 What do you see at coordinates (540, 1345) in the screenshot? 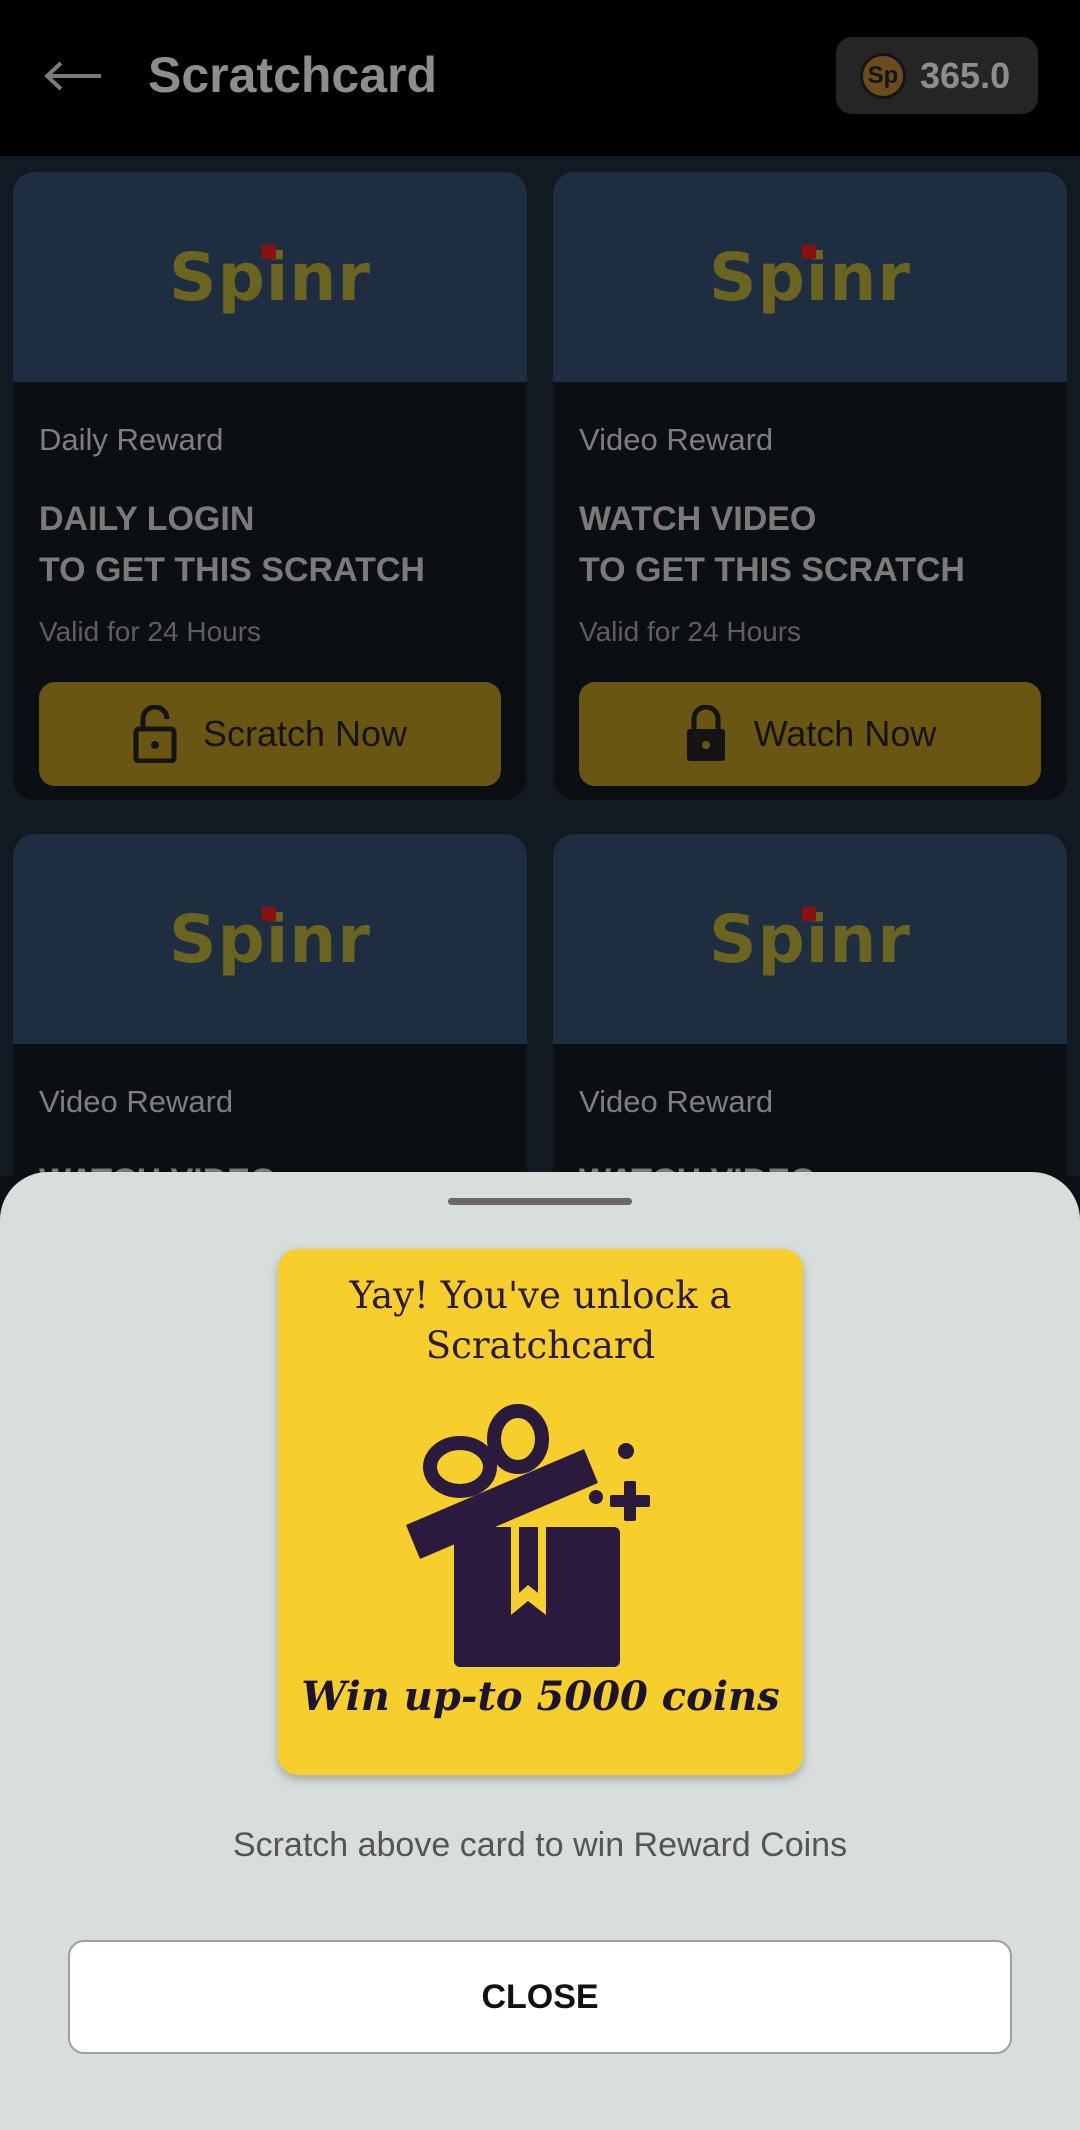
I see `scratch-card-title-line2: Scratchcard` at bounding box center [540, 1345].